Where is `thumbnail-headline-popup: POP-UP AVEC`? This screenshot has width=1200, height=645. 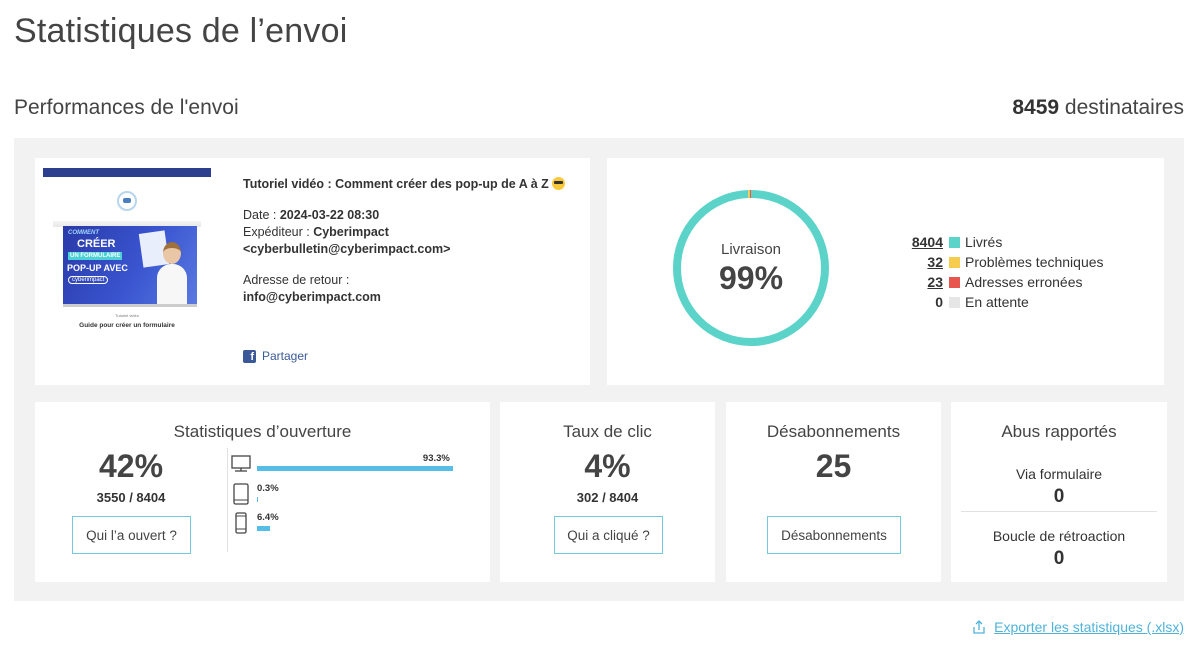
thumbnail-headline-popup: POP-UP AVEC is located at coordinates (97, 268).